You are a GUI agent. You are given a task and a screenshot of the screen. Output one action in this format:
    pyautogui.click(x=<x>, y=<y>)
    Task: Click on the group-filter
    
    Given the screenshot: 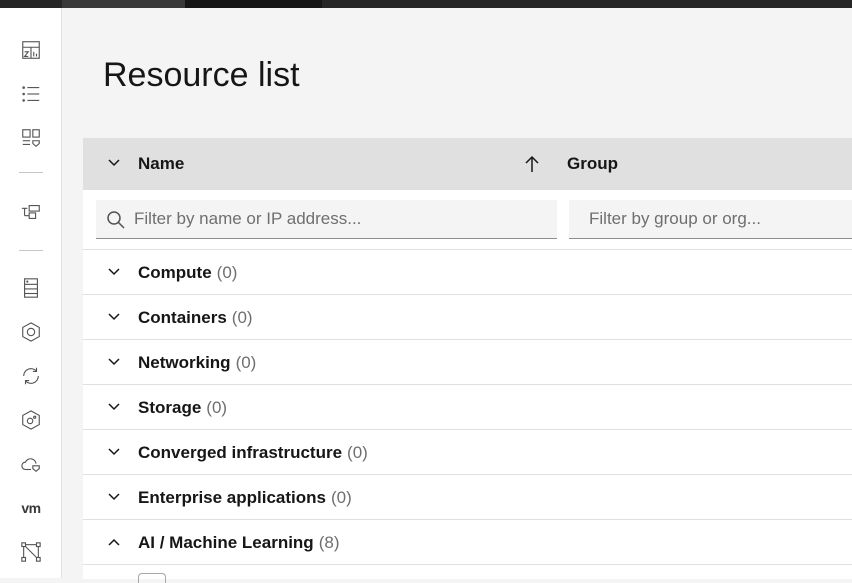 What is the action you would take?
    pyautogui.click(x=710, y=219)
    